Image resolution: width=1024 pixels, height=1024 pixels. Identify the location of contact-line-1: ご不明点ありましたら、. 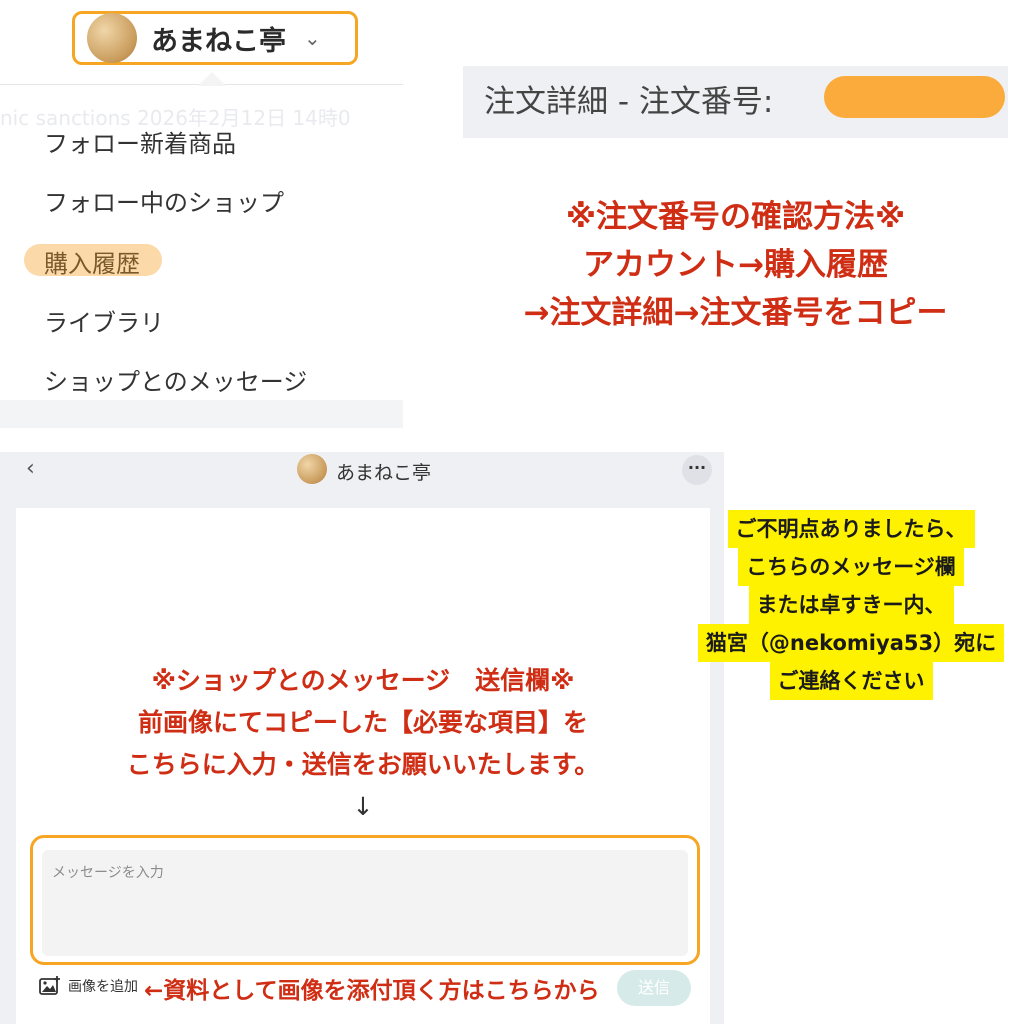
(851, 529).